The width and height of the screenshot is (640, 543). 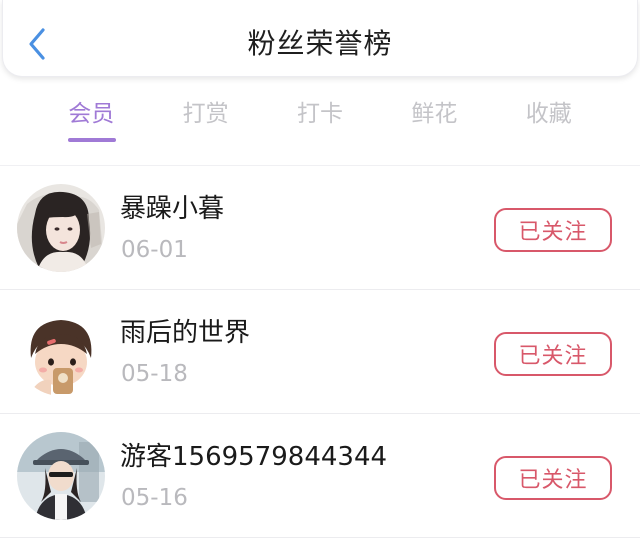 What do you see at coordinates (254, 457) in the screenshot?
I see `user-name: 游客1569579844344` at bounding box center [254, 457].